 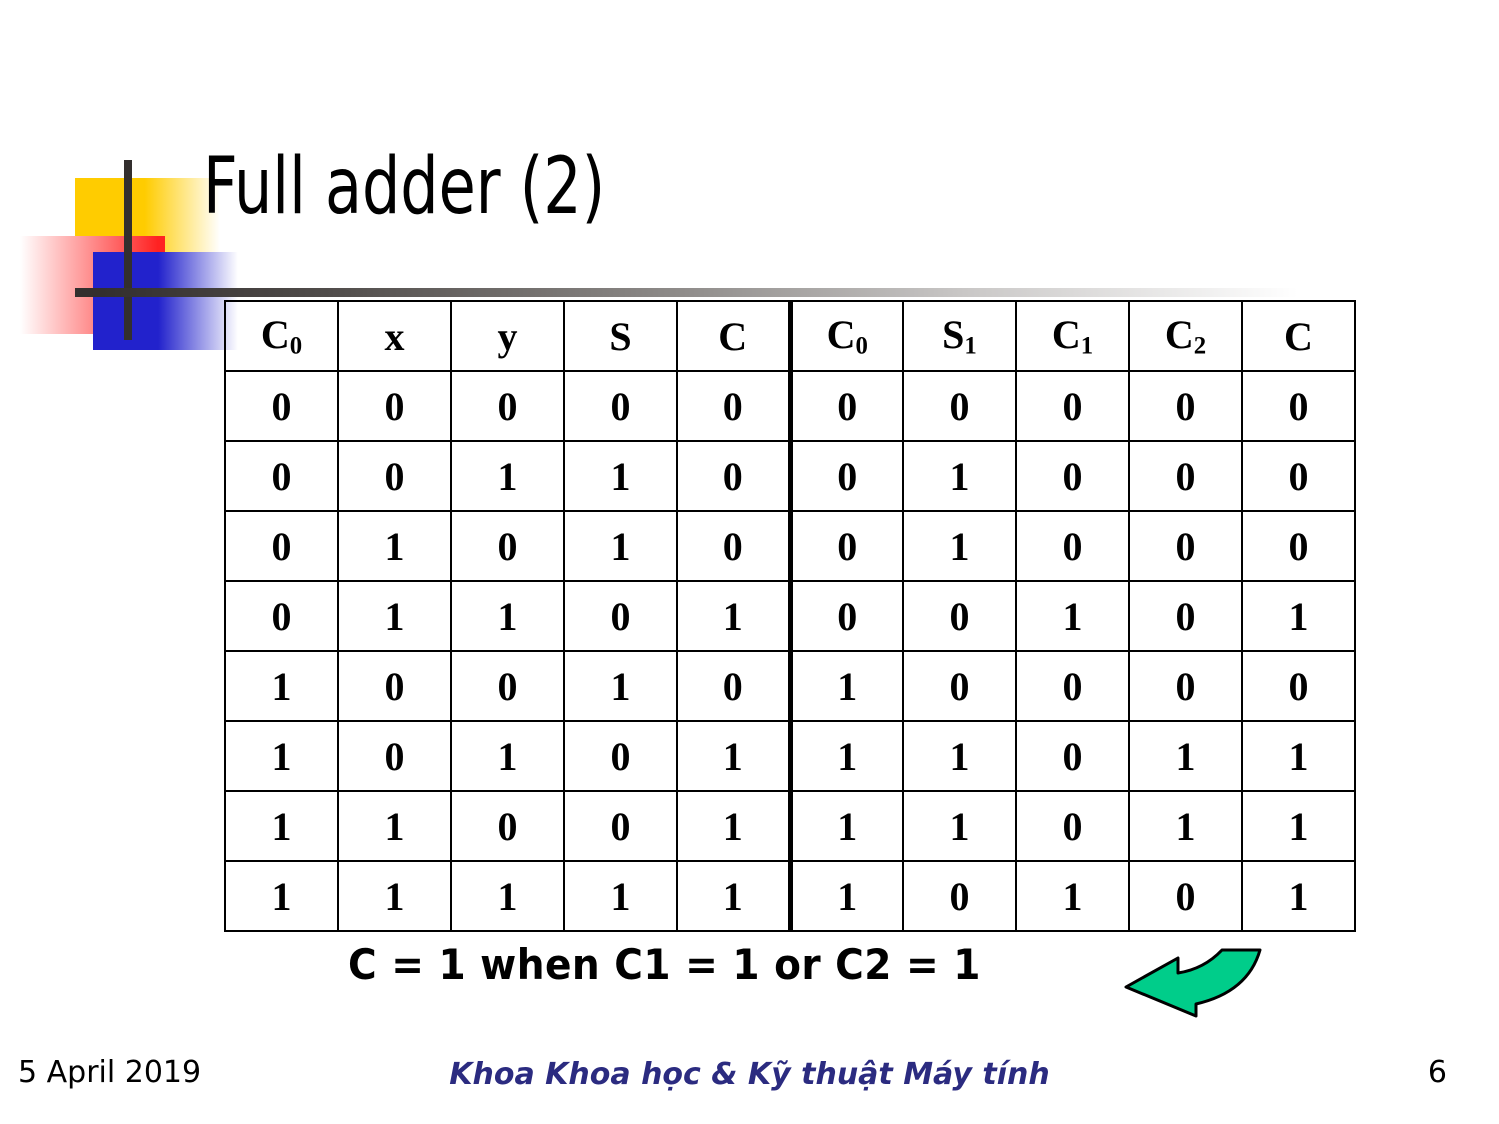 I want to click on table-row: 0011001000, so click(x=790, y=476).